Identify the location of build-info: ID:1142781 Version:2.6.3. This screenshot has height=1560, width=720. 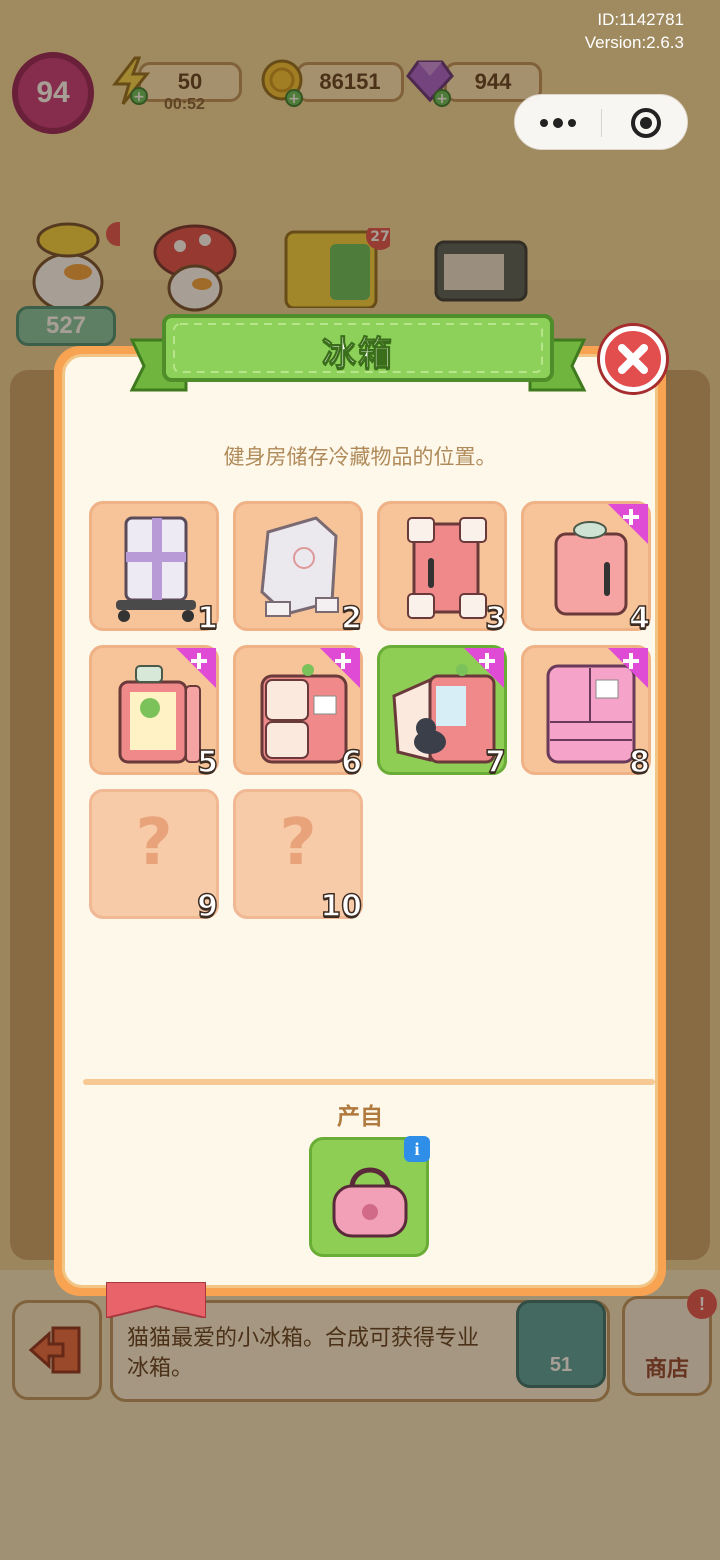
(634, 31).